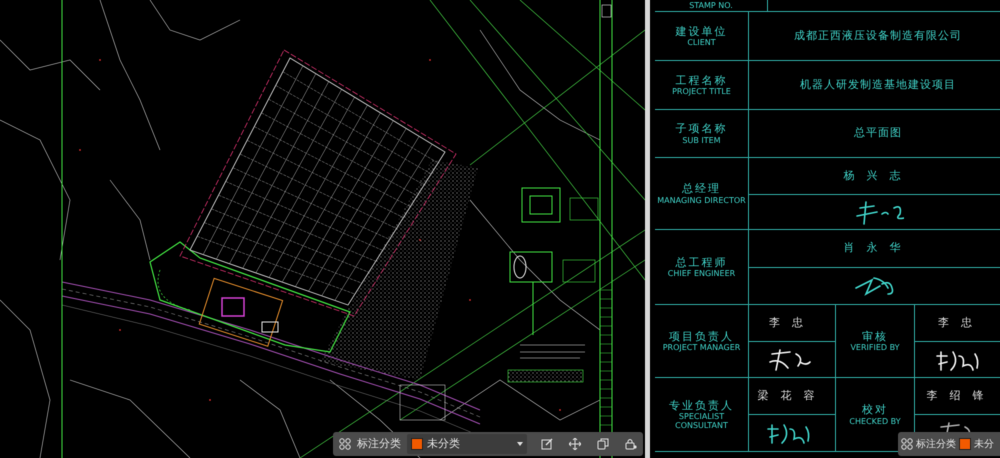 Image resolution: width=1000 pixels, height=458 pixels. I want to click on layer-dropdown: 未分类, so click(467, 444).